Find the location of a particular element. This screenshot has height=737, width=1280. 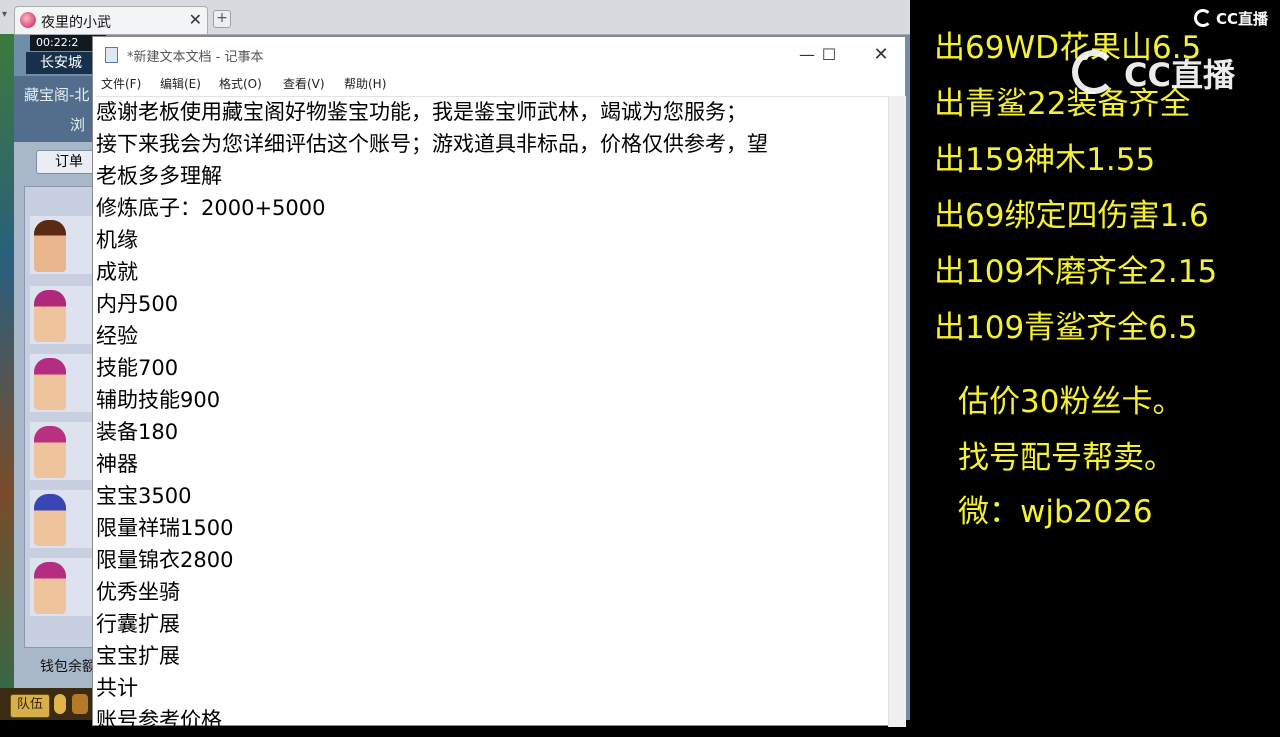

tab-favicon-icon is located at coordinates (28, 20).